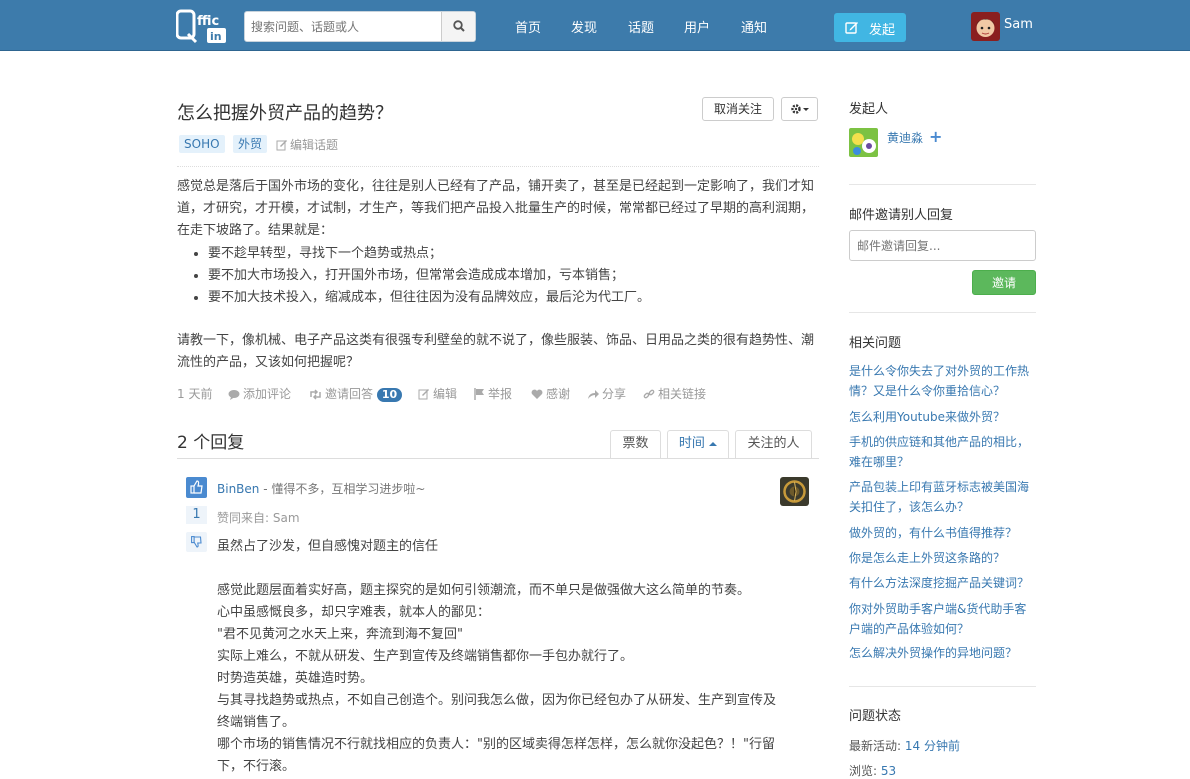 Image resolution: width=1190 pixels, height=779 pixels. I want to click on answer-text-line: 心中虽感慨良多，却只字难表，就本人的鄙见：, so click(354, 612).